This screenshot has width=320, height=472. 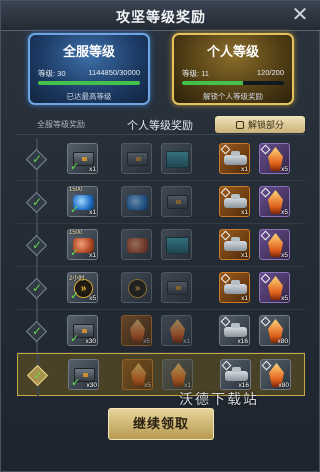 What do you see at coordinates (52, 73) in the screenshot?
I see `server-level-label: 等级: 30` at bounding box center [52, 73].